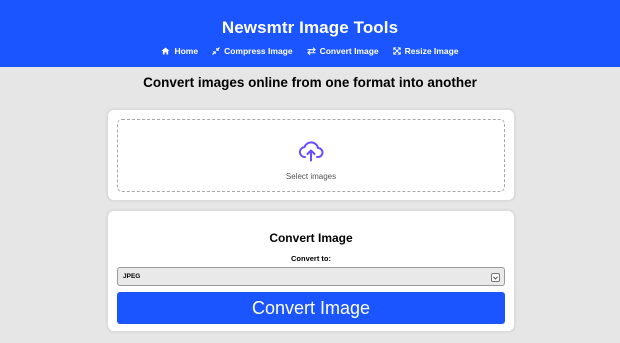 The height and width of the screenshot is (343, 620). I want to click on nav-home: Home, so click(179, 51).